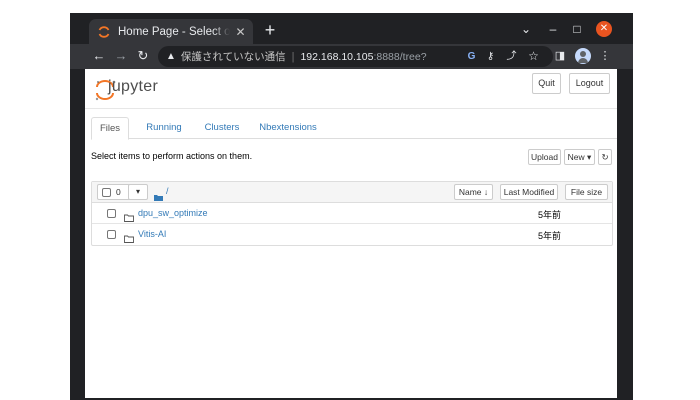 The image size is (700, 400). What do you see at coordinates (605, 56) in the screenshot?
I see `chrome-menu-icon: ⋮` at bounding box center [605, 56].